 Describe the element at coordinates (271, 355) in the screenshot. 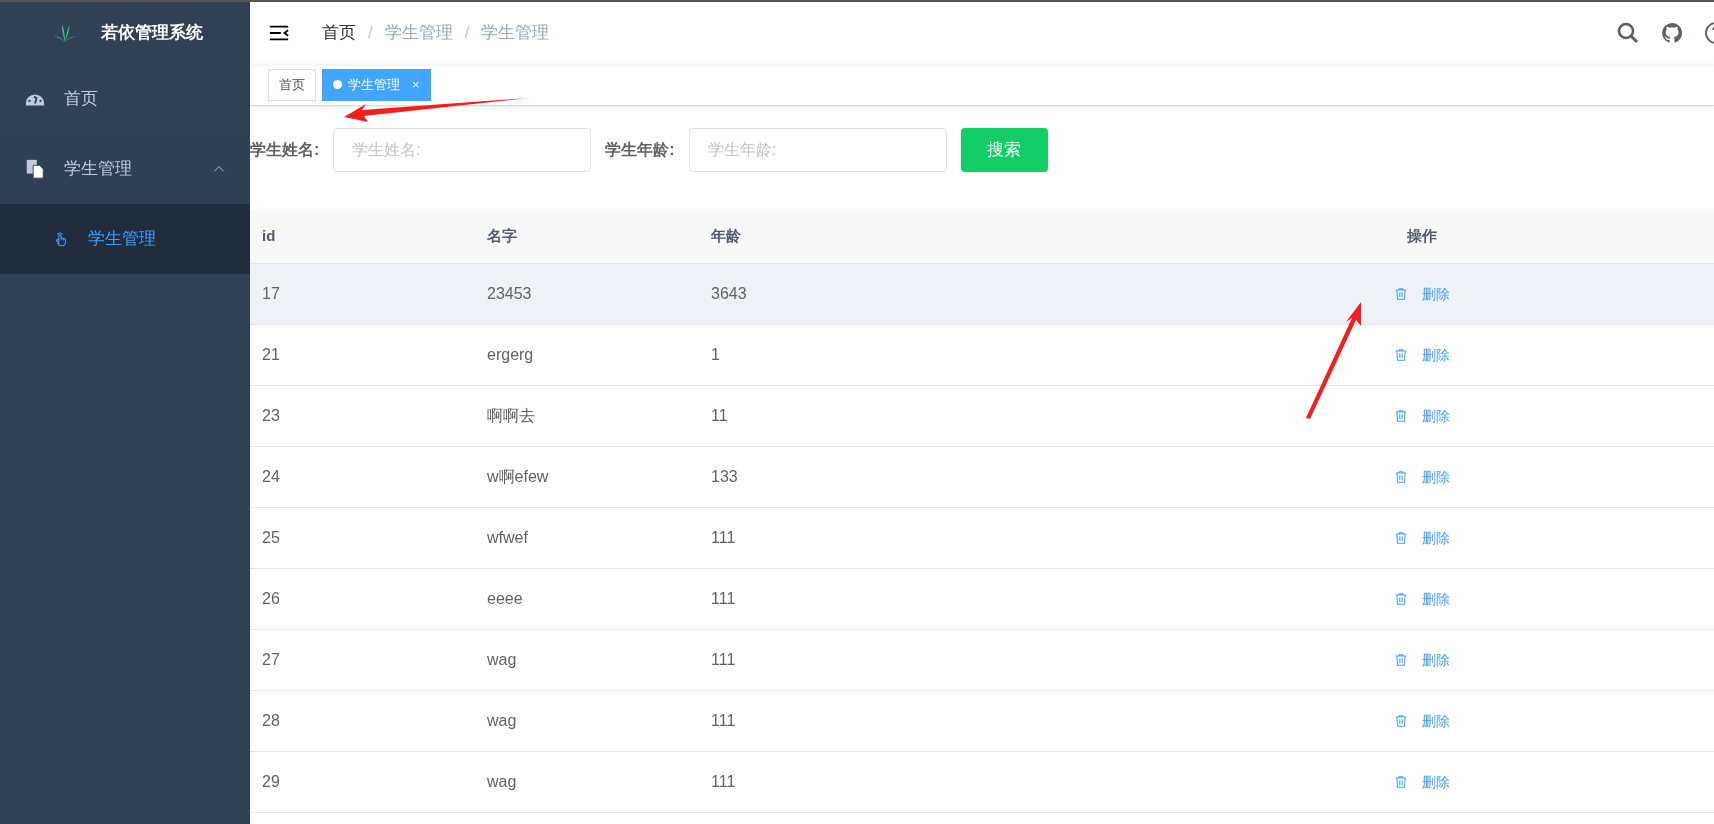

I see `table-cell-text: 21` at that location.